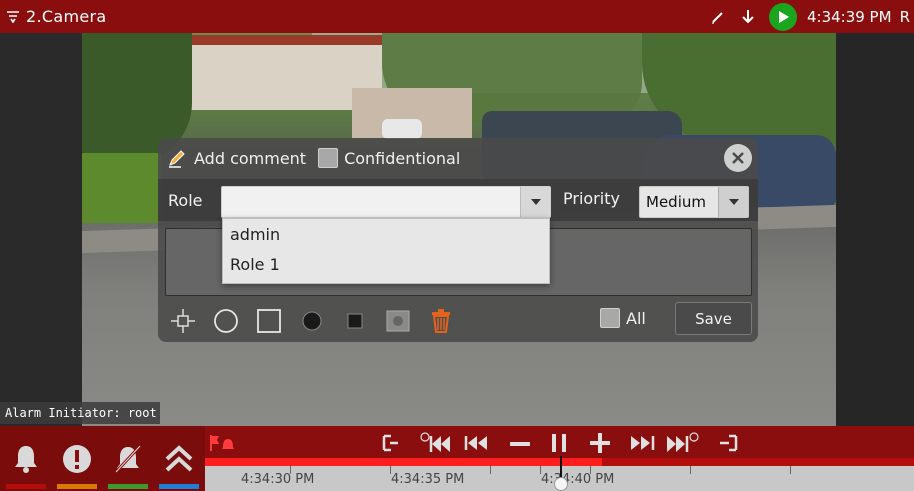 The width and height of the screenshot is (914, 491). I want to click on prev-event-icon, so click(436, 443).